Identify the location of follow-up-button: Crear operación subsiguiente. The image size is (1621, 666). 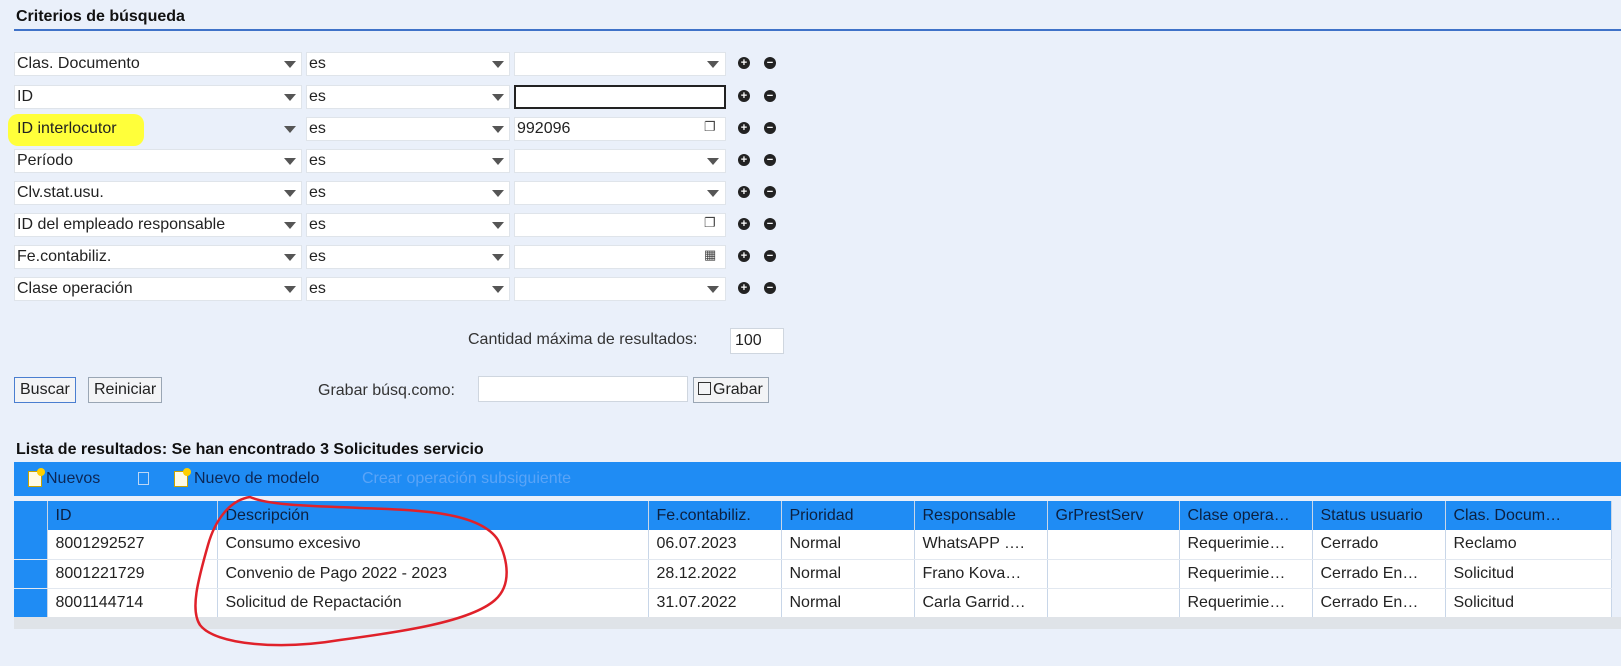
(466, 479).